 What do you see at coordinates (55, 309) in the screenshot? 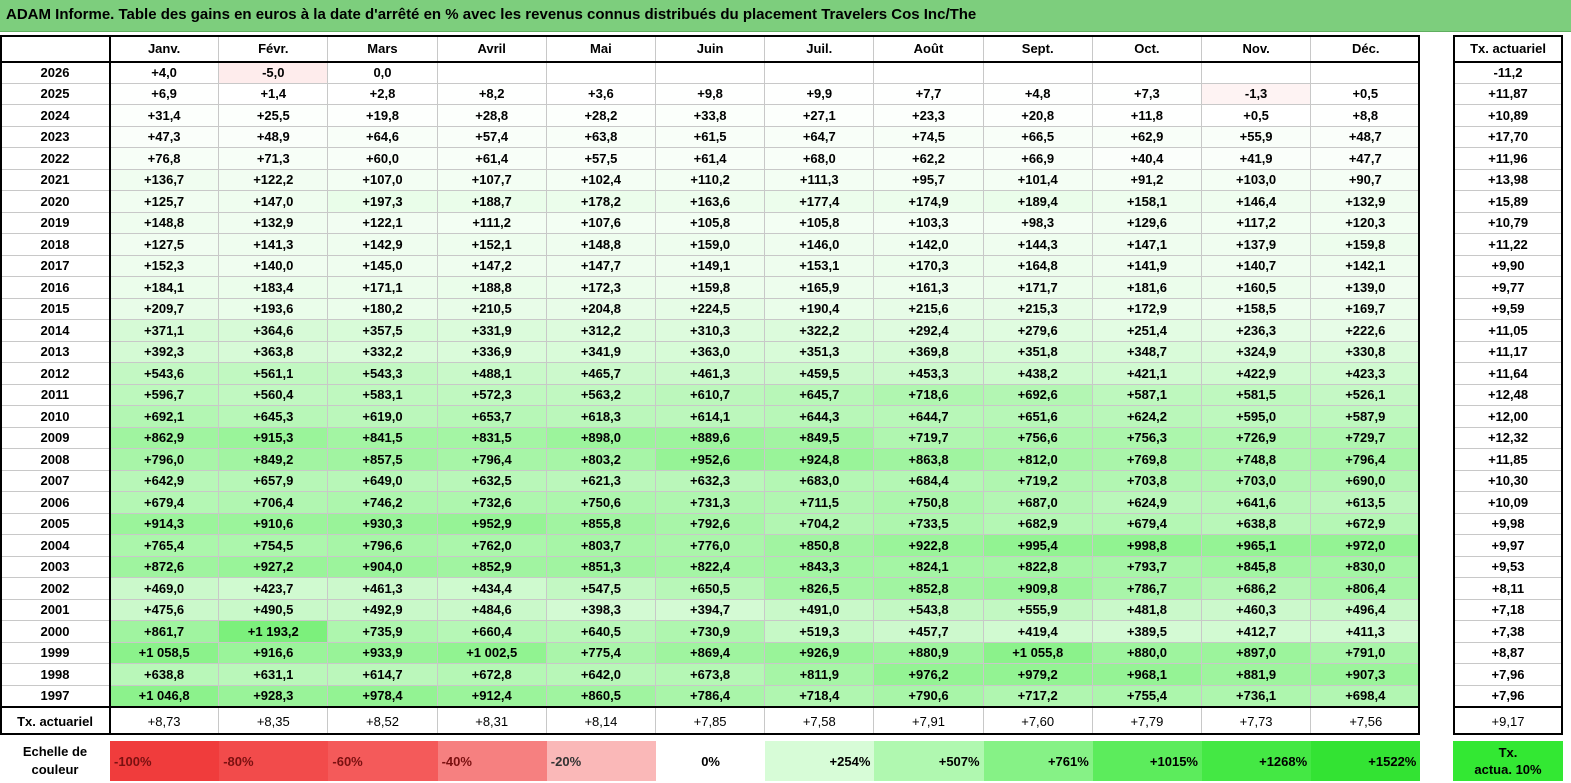
I see `year-label: 2015` at bounding box center [55, 309].